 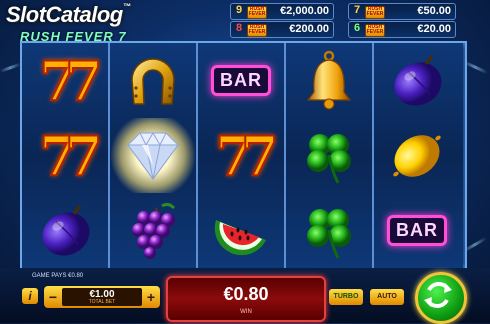 I want to click on game-pays-text: GAME PAYS €0.80, so click(x=58, y=276).